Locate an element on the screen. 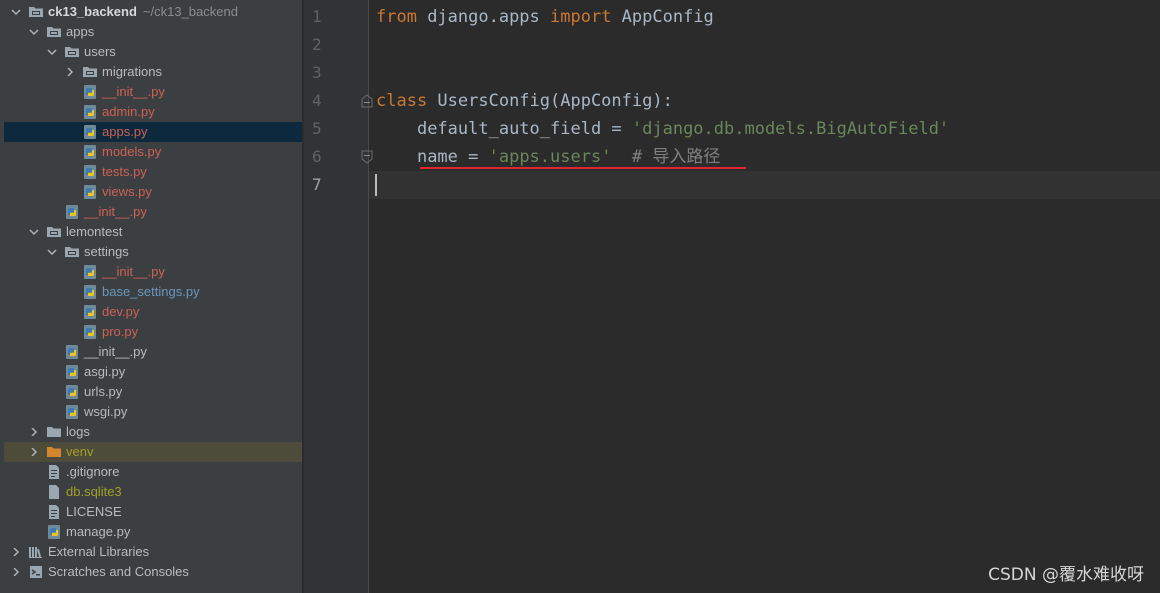  tree-item-logs: logs is located at coordinates (153, 432).